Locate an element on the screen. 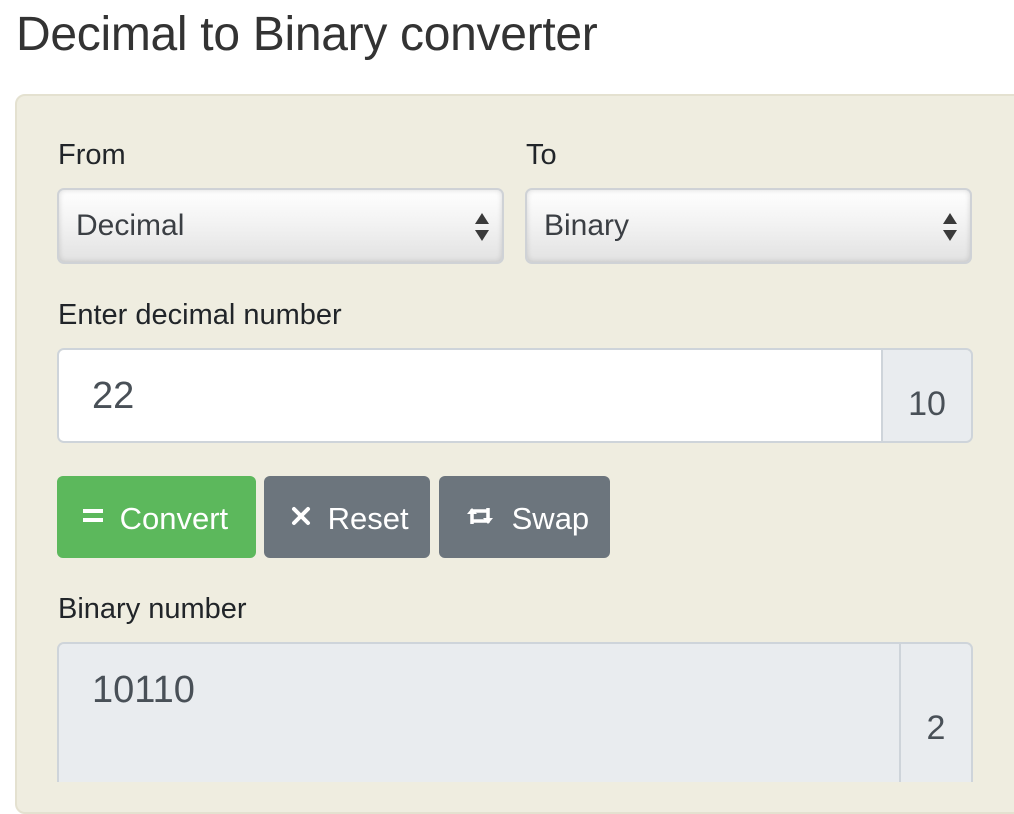  swap-button-label: Swap is located at coordinates (550, 518).